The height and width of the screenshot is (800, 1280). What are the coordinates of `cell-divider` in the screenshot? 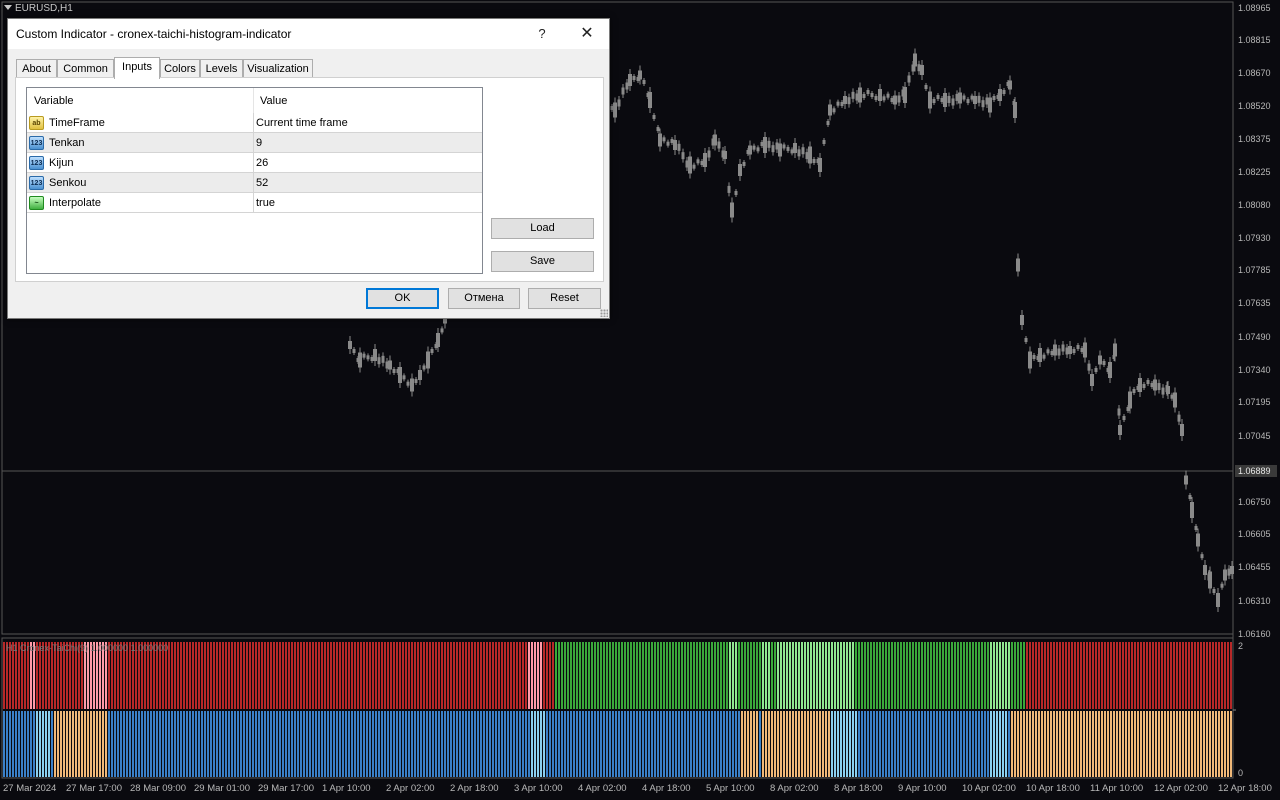 It's located at (253, 183).